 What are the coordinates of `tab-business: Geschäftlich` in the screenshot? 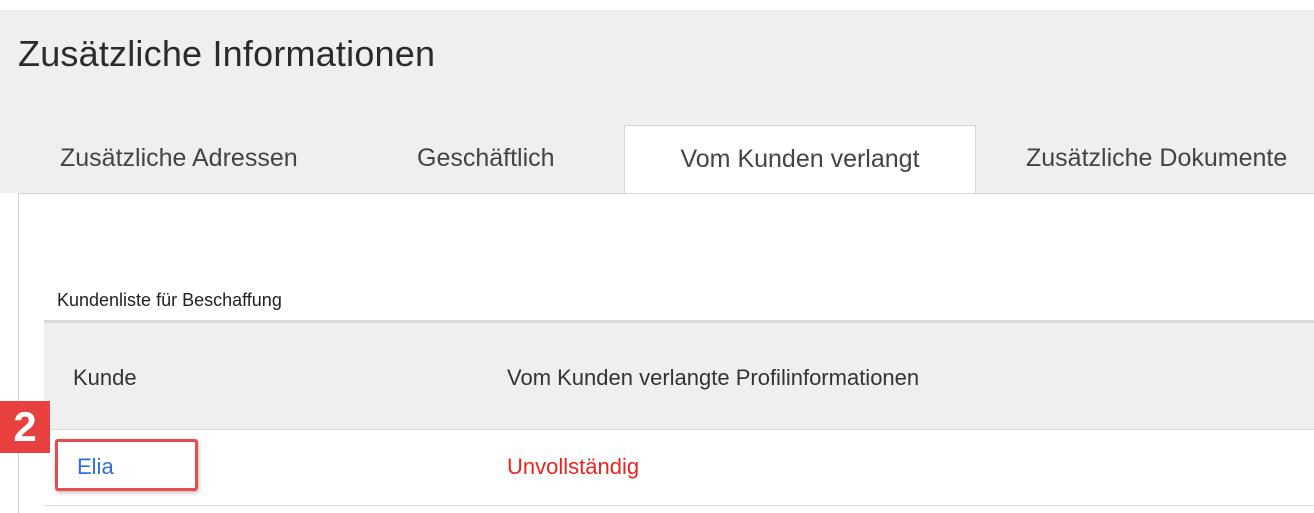 It's located at (486, 159).